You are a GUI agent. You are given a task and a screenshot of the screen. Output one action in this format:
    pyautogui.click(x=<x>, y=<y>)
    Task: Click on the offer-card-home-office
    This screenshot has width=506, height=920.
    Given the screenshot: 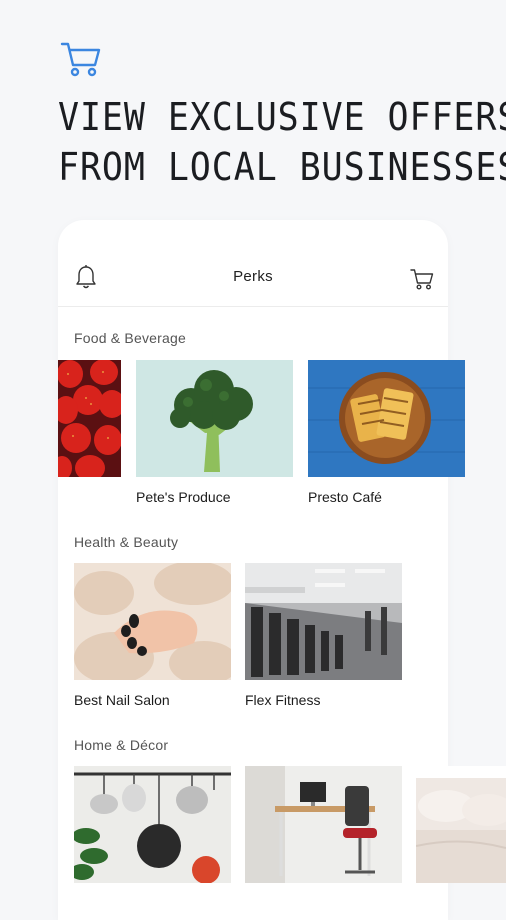 What is the action you would take?
    pyautogui.click(x=323, y=824)
    